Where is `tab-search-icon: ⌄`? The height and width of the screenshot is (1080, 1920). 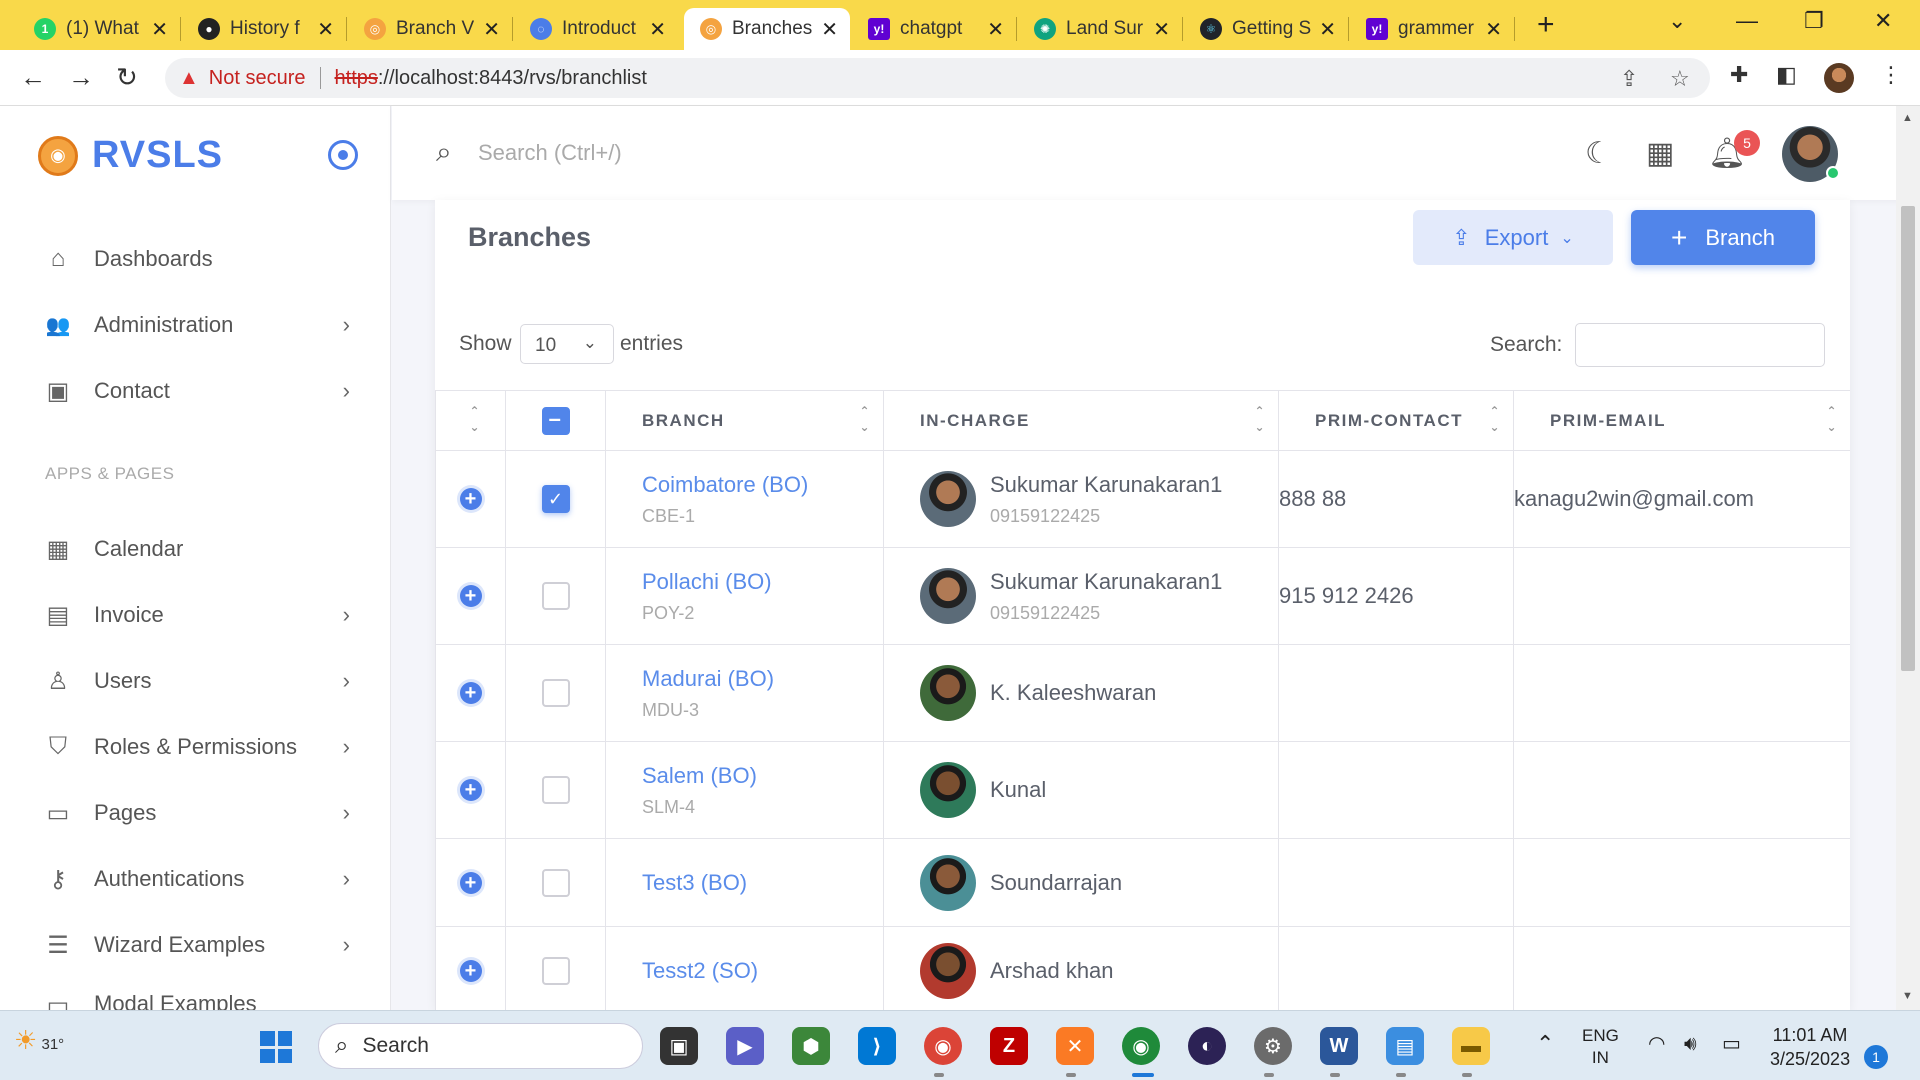
tab-search-icon: ⌄ is located at coordinates (1677, 21).